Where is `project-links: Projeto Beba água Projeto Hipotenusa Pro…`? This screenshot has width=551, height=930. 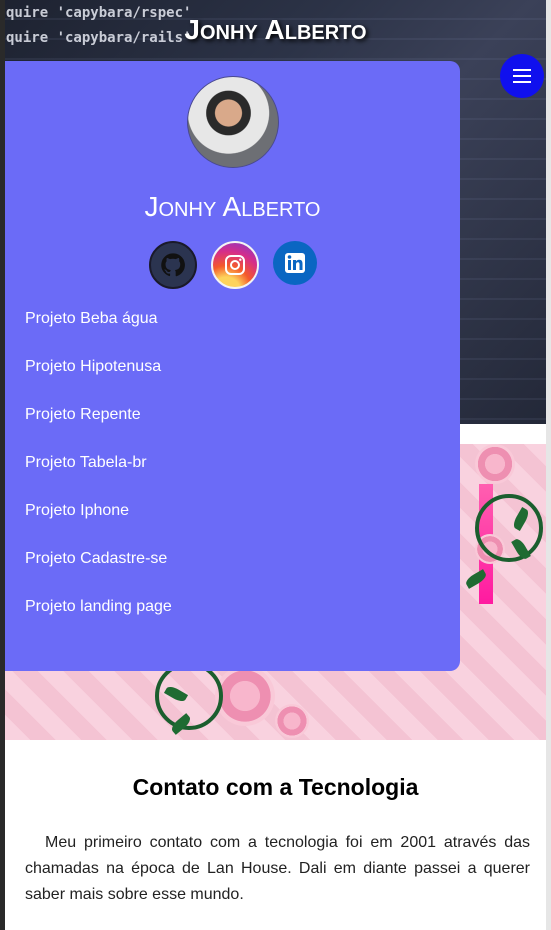
project-links: Projeto Beba água Projeto Hipotenusa Pro… is located at coordinates (98, 467).